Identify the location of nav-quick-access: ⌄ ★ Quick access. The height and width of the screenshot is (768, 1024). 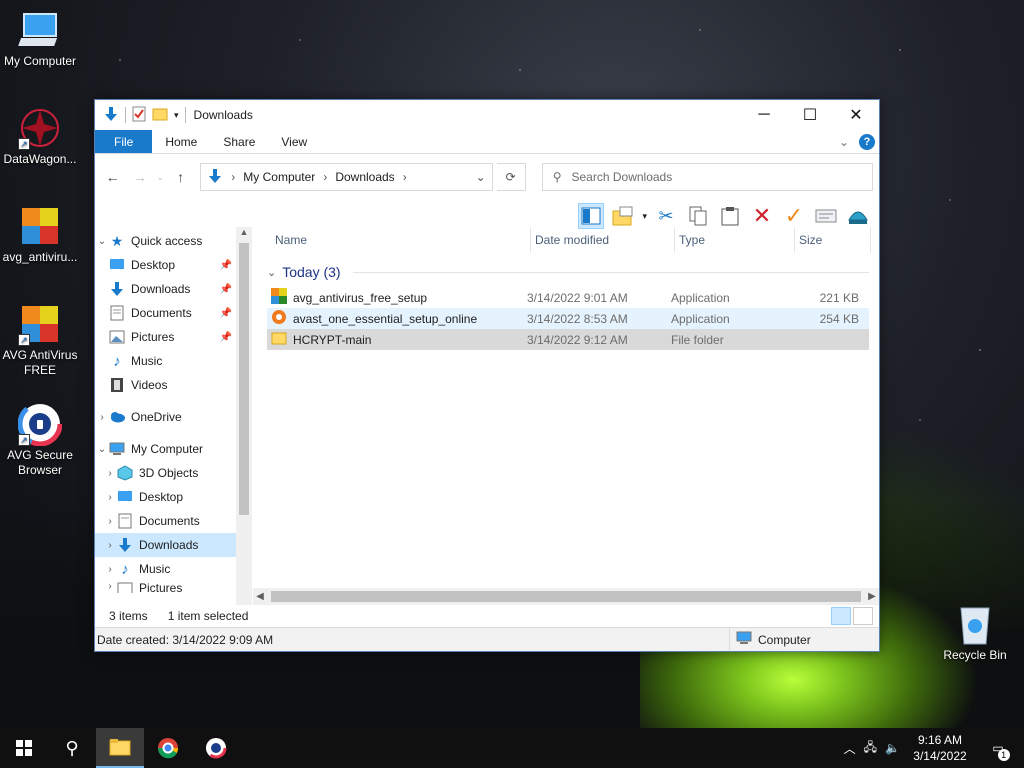
(165, 241).